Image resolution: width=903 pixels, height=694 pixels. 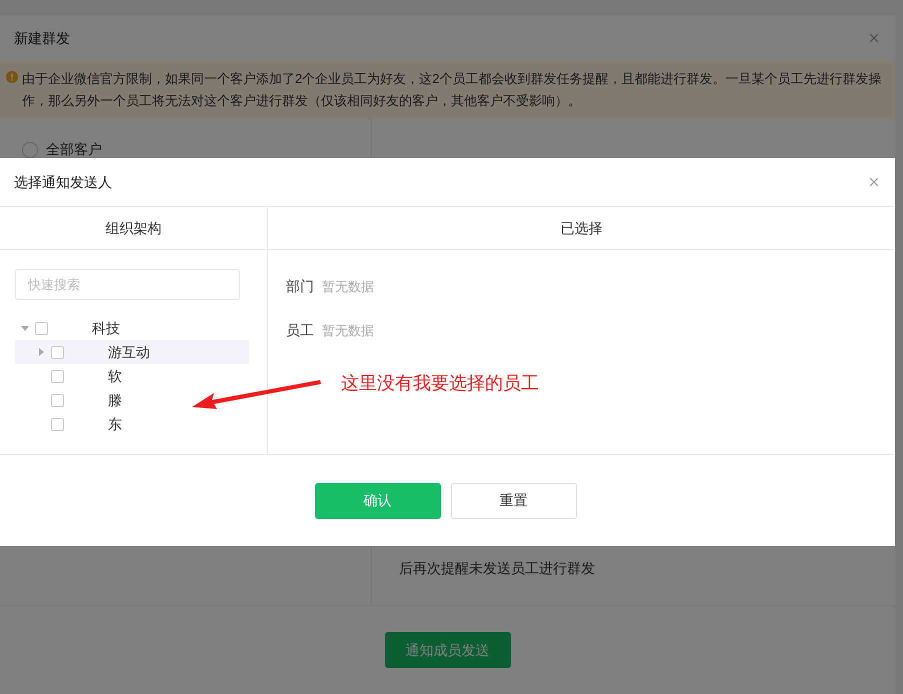 I want to click on notice-text: 由于企业微信官方限制，如果同一个客户添加了2个企业员工为好友，这2个员工都会收到群发任务提醒，且都能进行群发。一旦某个员工先进行群发操作，那么另外一个员工将无法对这个客户进行群发（仅该相同好友的客户，其他客户不受影响）。, so click(x=452, y=90).